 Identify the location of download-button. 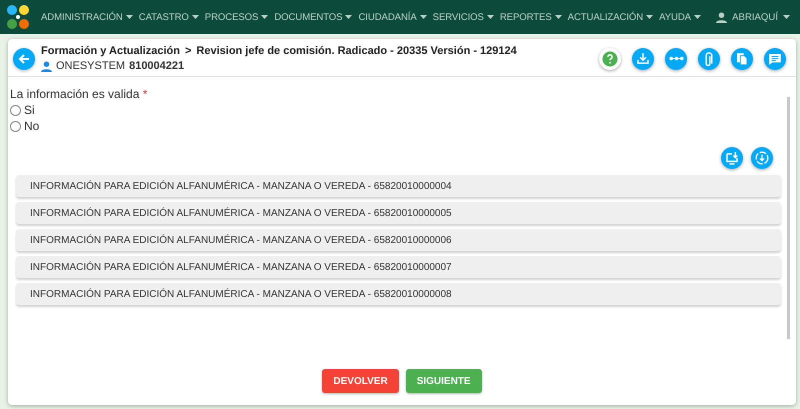
(643, 59).